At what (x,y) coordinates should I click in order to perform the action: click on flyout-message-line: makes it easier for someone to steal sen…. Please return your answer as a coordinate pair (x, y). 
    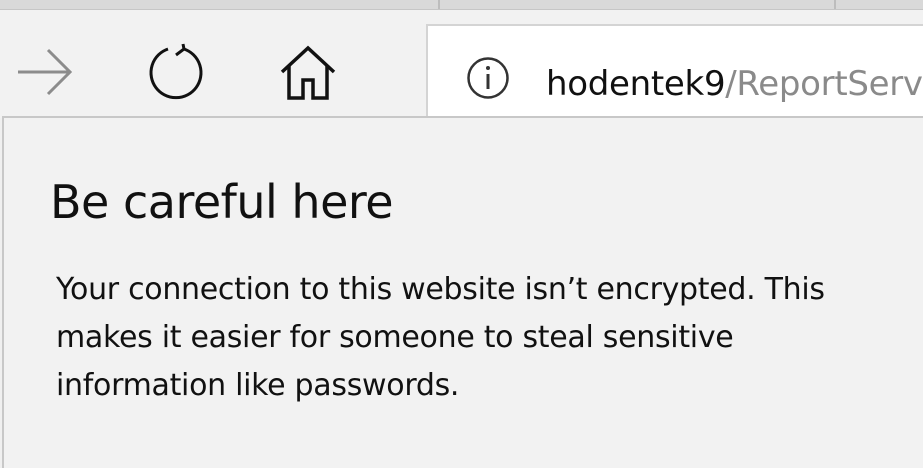
    Looking at the image, I should click on (395, 337).